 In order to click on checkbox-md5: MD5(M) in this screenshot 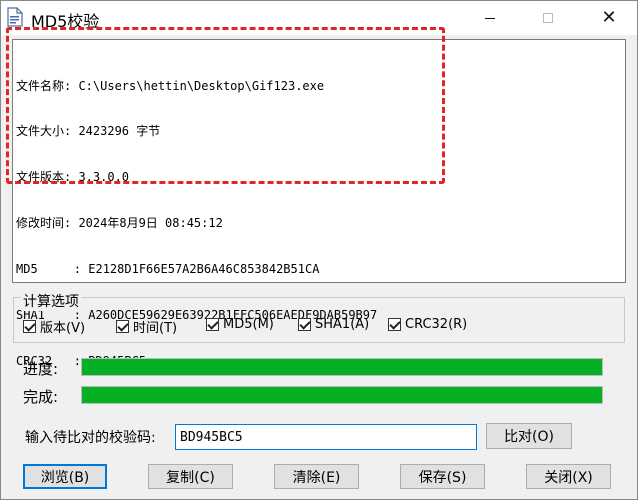, I will do `click(240, 324)`.